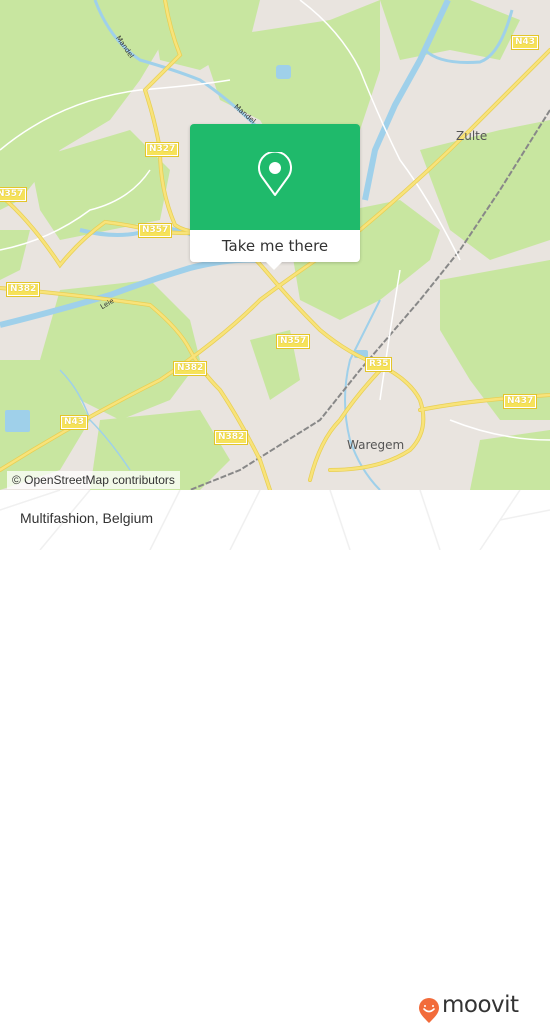 The width and height of the screenshot is (550, 1026). Describe the element at coordinates (472, 136) in the screenshot. I see `place-label-zulte: Zulte` at that location.